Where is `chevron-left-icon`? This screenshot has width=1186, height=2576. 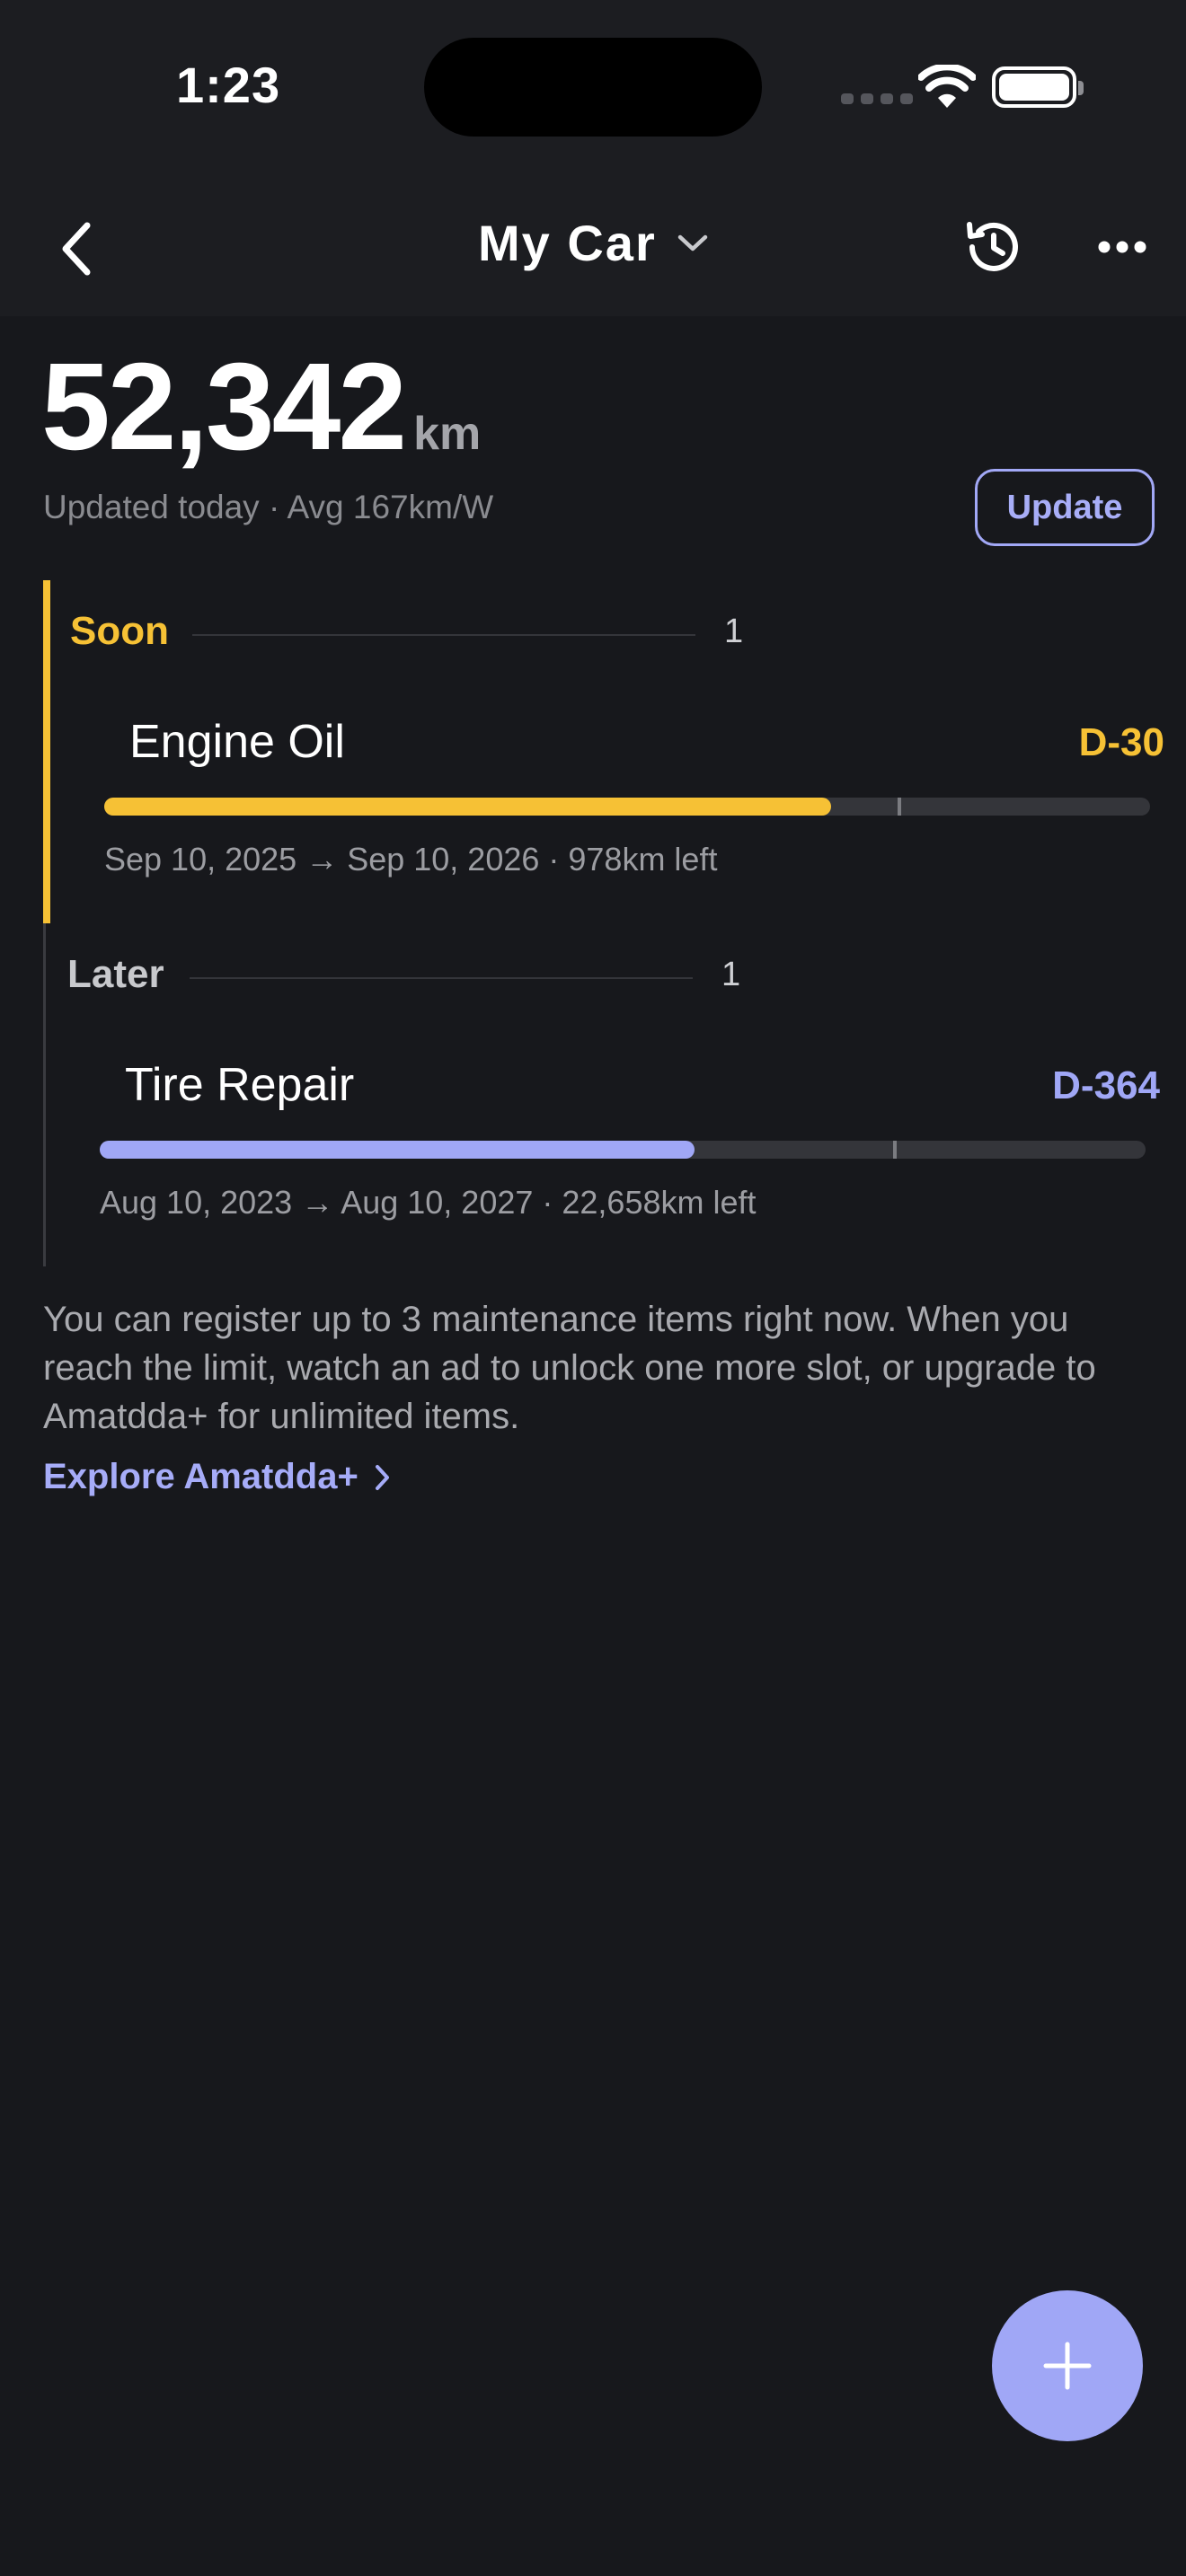 chevron-left-icon is located at coordinates (76, 249).